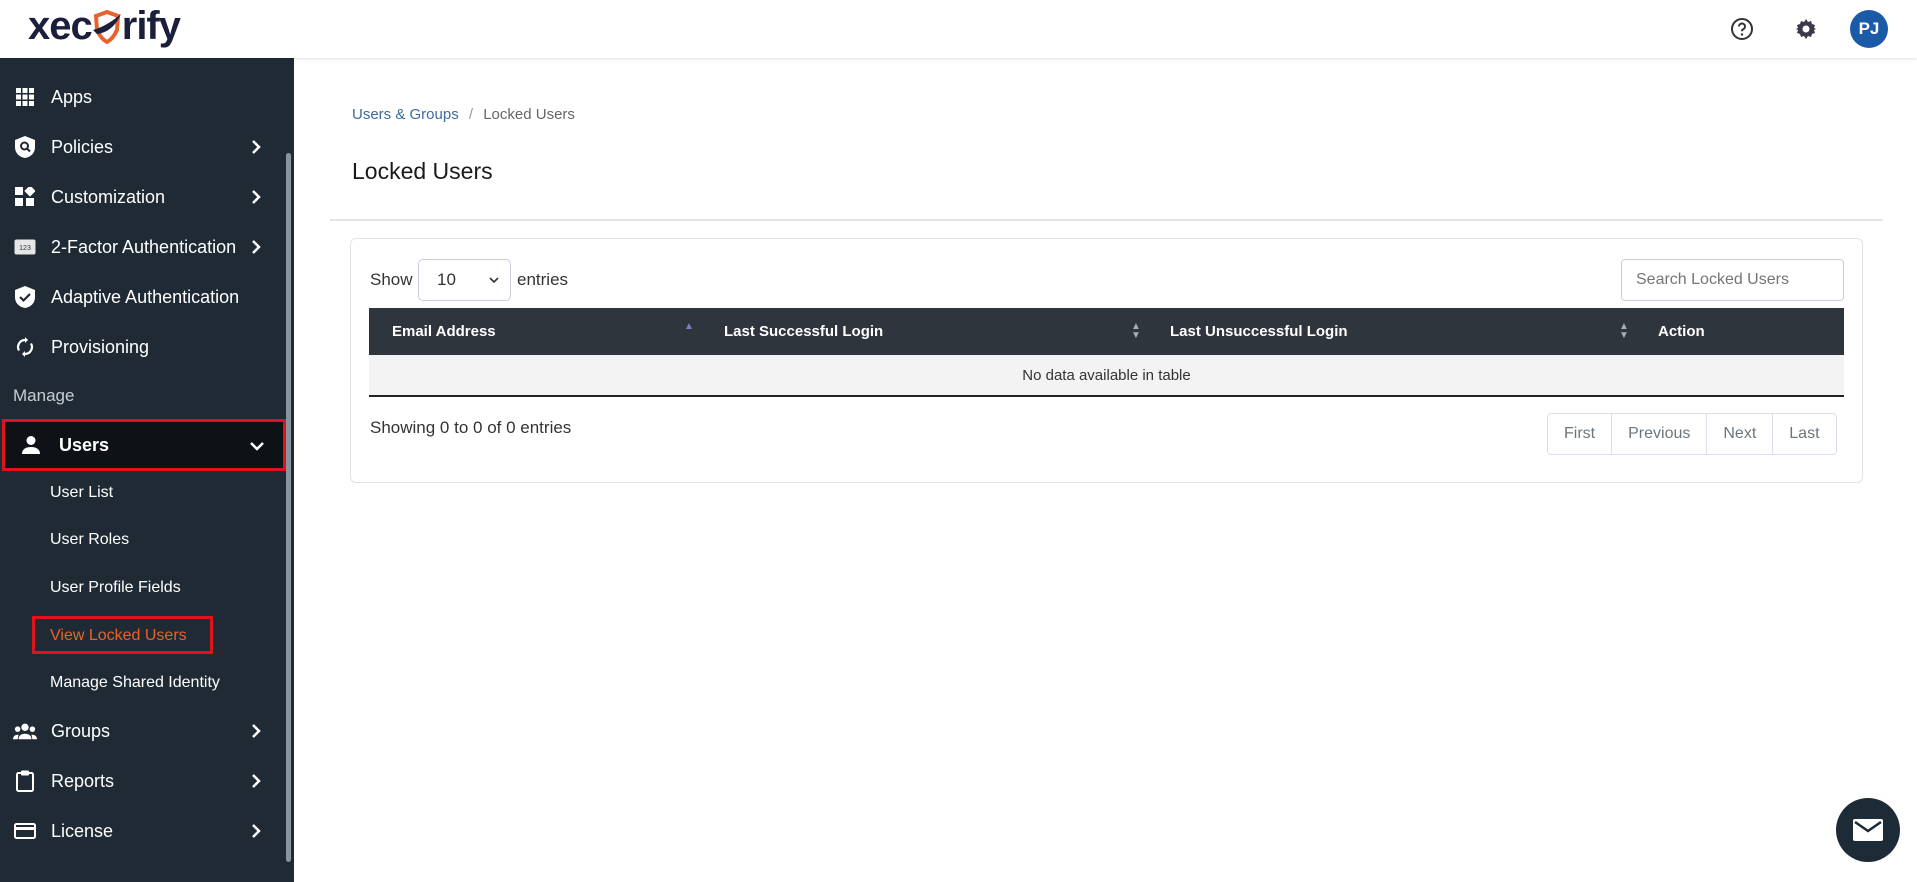  Describe the element at coordinates (143, 781) in the screenshot. I see `sidebar-item-reports: Reports` at that location.